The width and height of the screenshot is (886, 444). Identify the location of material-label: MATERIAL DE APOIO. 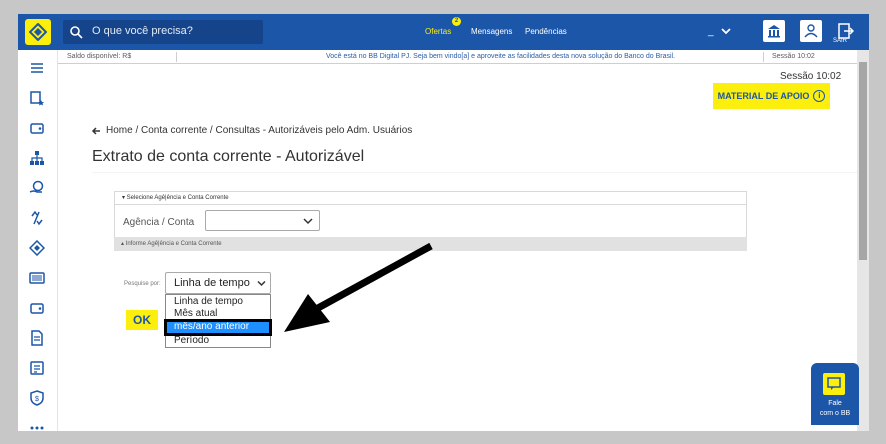
(763, 96).